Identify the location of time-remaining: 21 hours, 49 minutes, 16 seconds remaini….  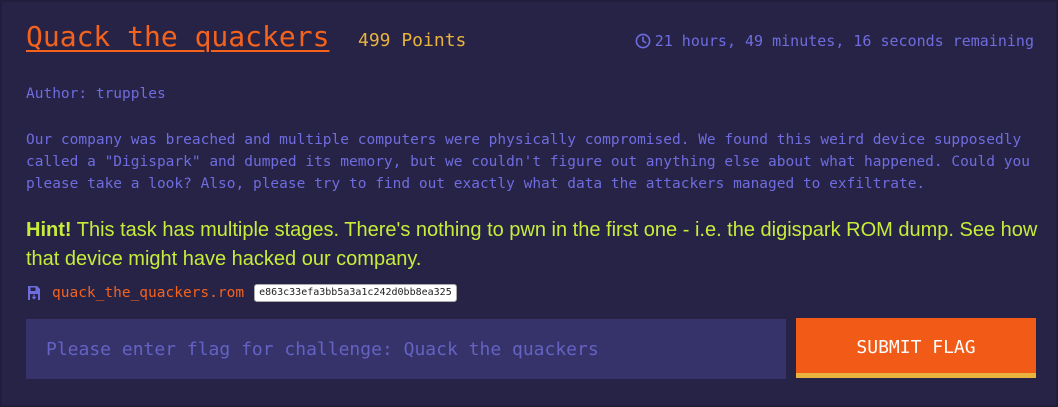
(834, 41).